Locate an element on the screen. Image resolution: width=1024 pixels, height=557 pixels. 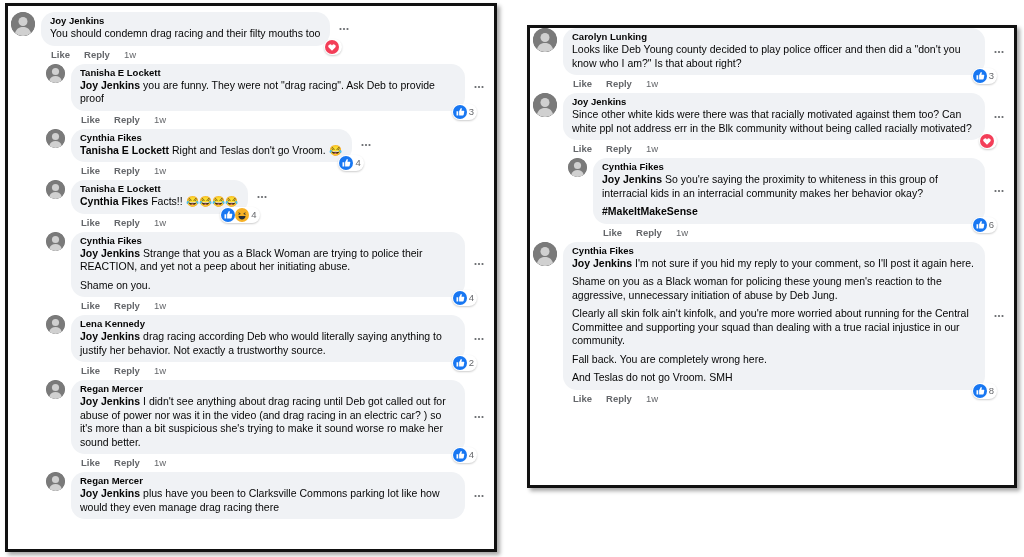
author-name: Lena Kennedy is located at coordinates (267, 324).